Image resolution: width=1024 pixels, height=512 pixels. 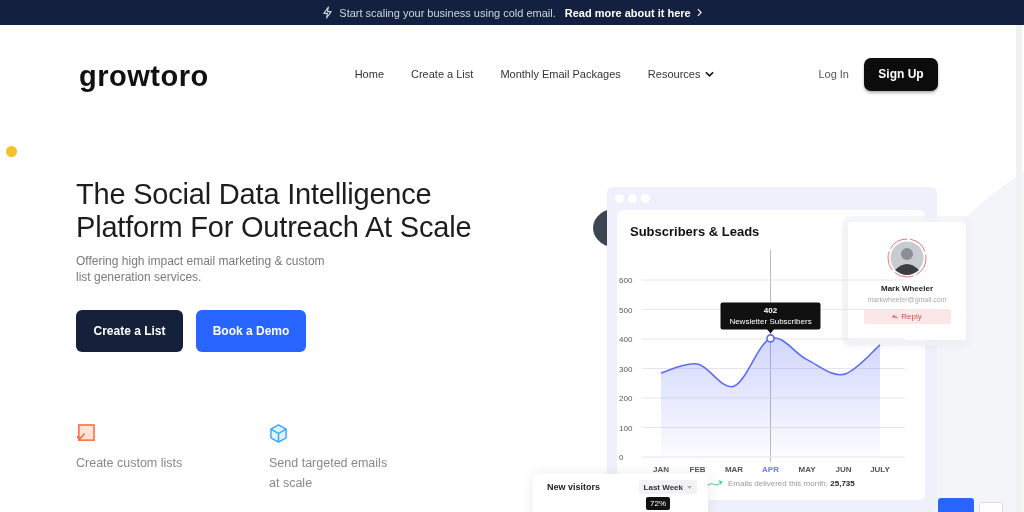 I want to click on axis-tick-label: APR, so click(x=770, y=469).